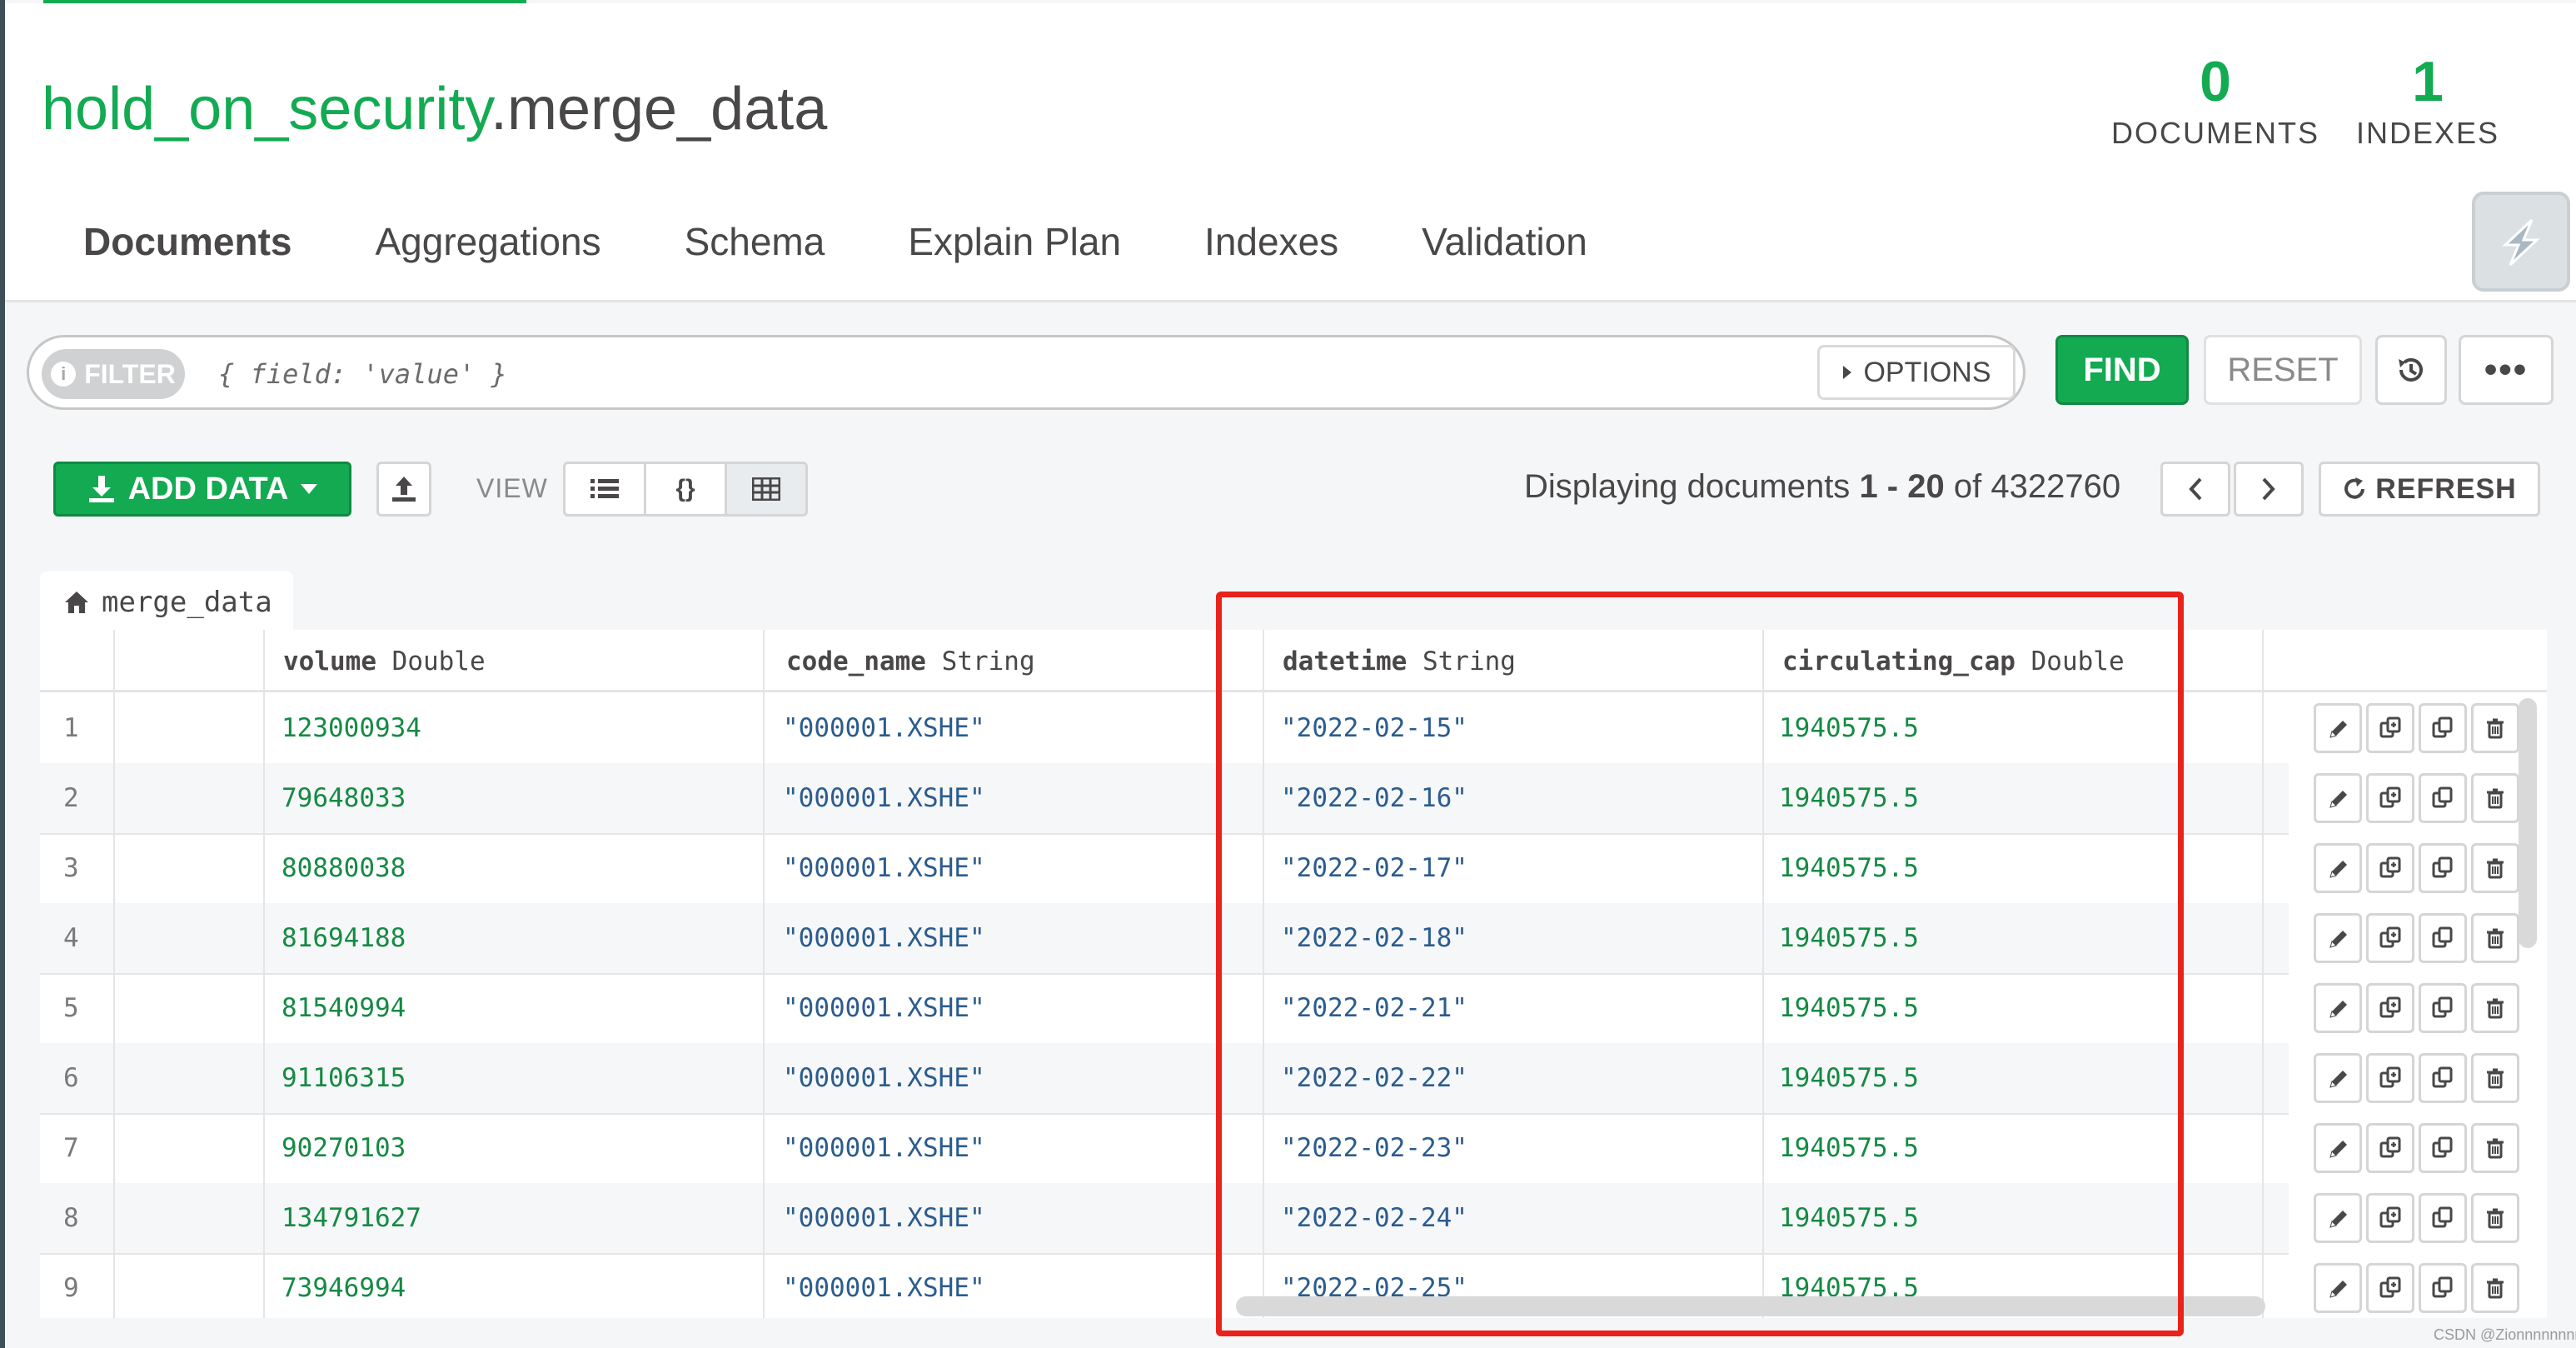 This screenshot has width=2576, height=1348. What do you see at coordinates (344, 1148) in the screenshot?
I see `cell-volume: 90270103` at bounding box center [344, 1148].